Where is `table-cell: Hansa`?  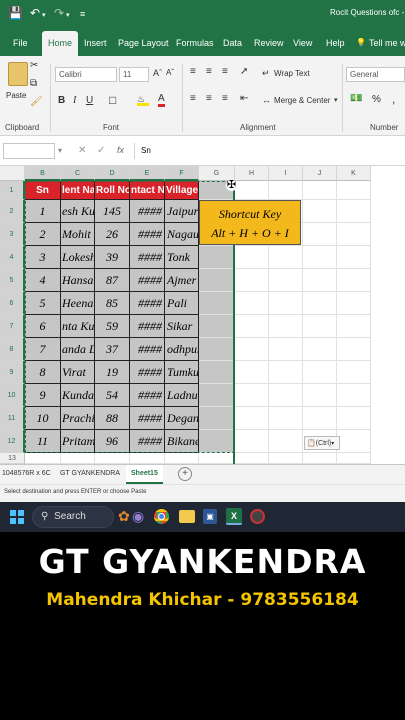 table-cell: Hansa is located at coordinates (78, 280).